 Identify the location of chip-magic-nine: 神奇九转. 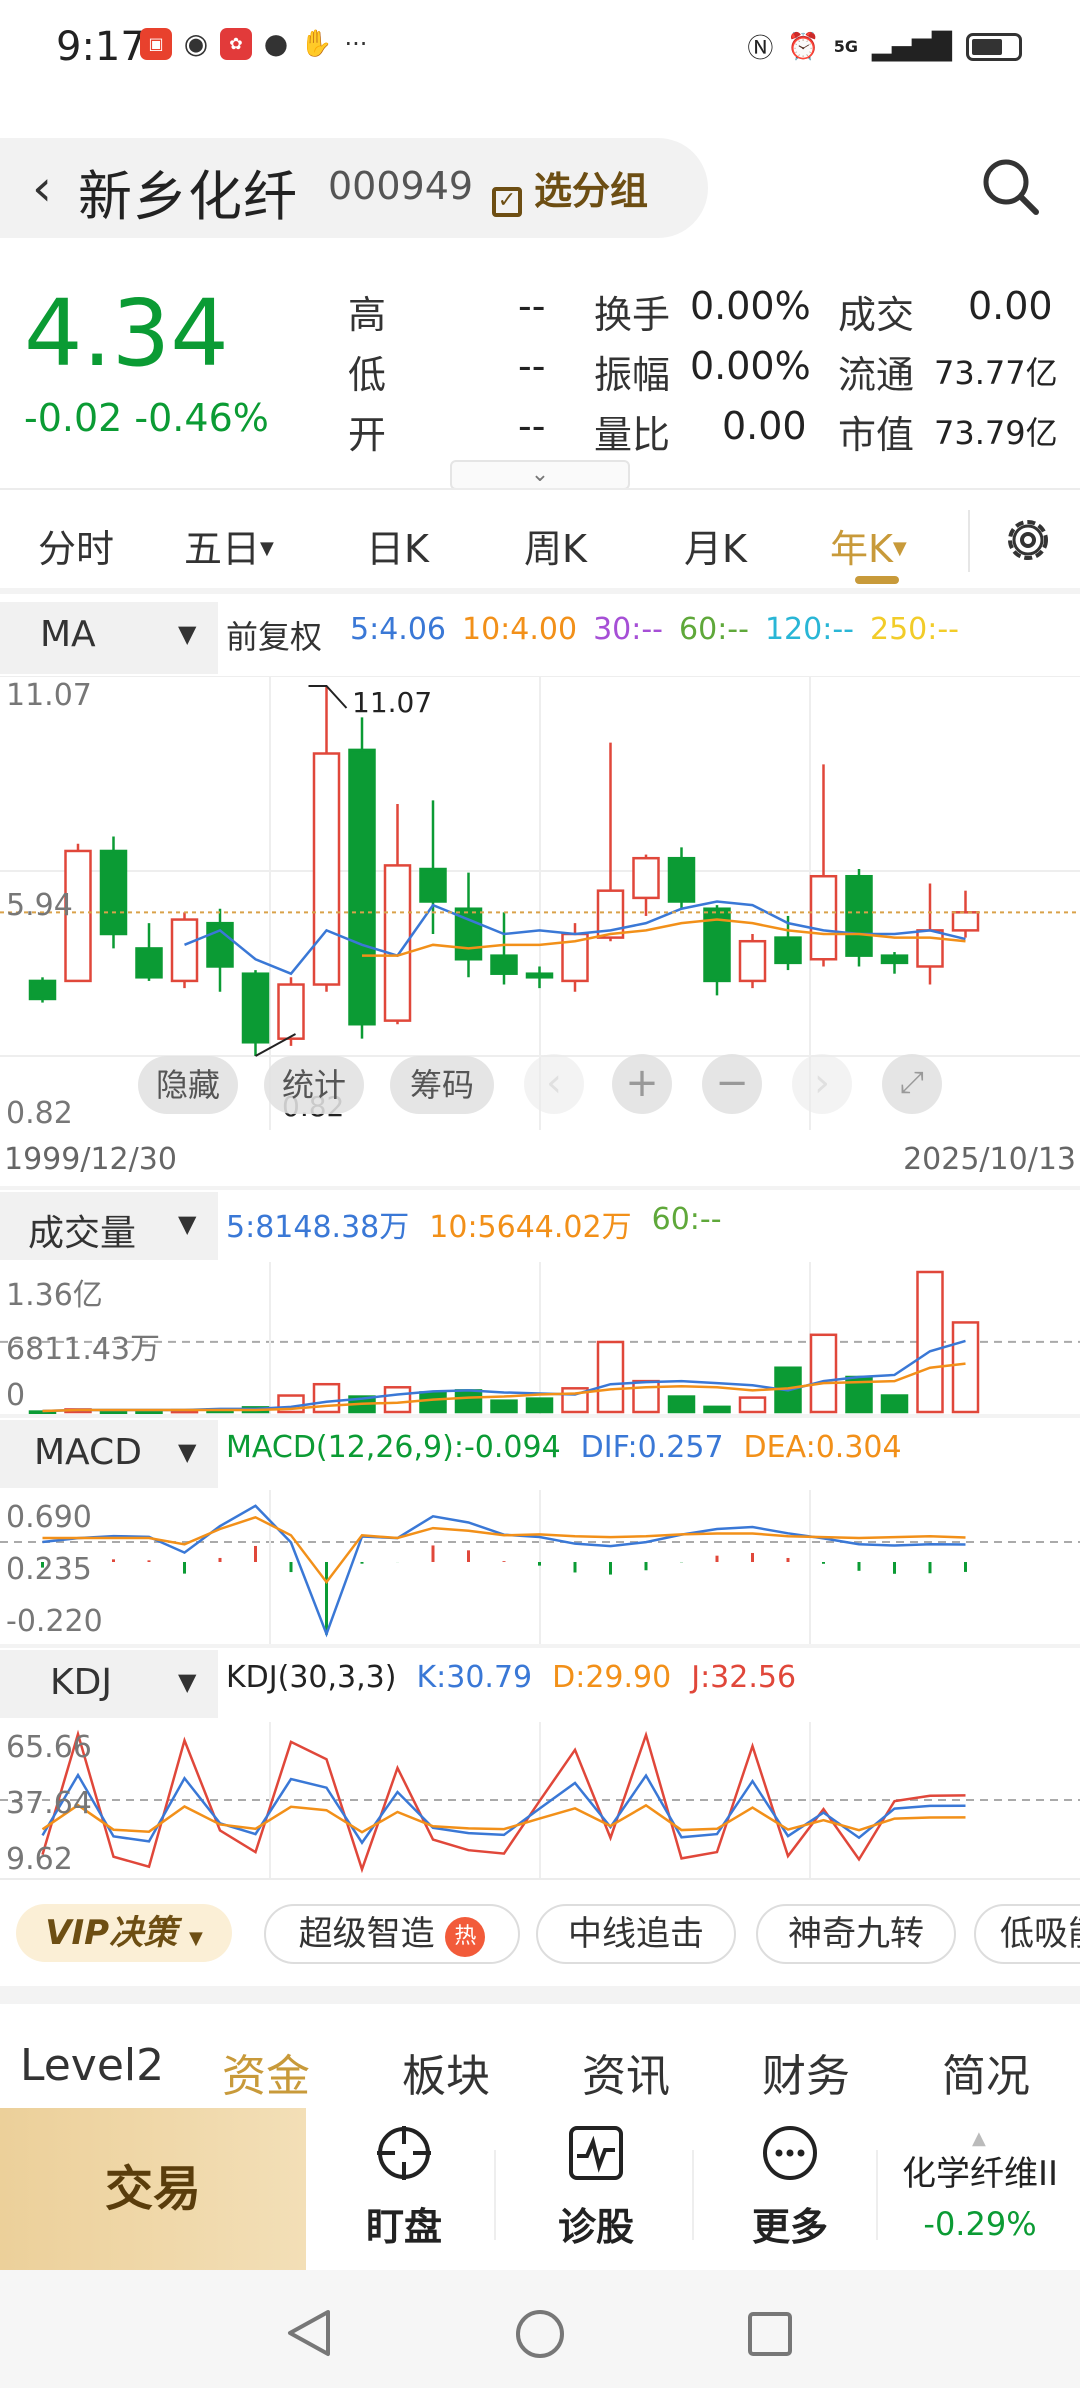
(856, 1934).